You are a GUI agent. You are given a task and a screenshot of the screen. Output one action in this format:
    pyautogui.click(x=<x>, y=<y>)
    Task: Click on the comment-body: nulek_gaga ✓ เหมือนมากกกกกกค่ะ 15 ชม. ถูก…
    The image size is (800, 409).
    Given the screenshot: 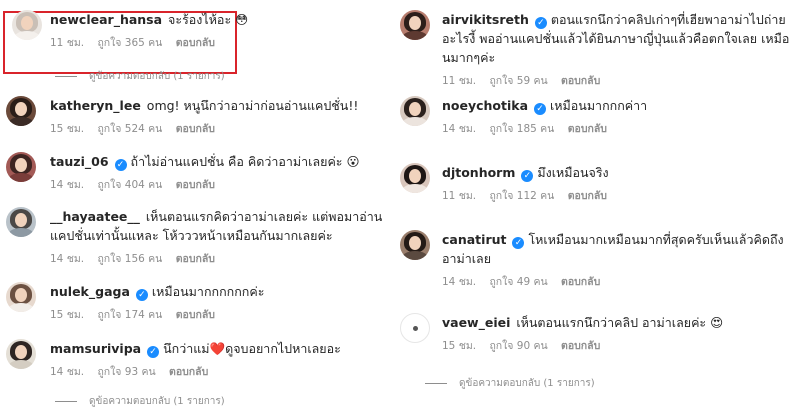 What is the action you would take?
    pyautogui.click(x=218, y=302)
    